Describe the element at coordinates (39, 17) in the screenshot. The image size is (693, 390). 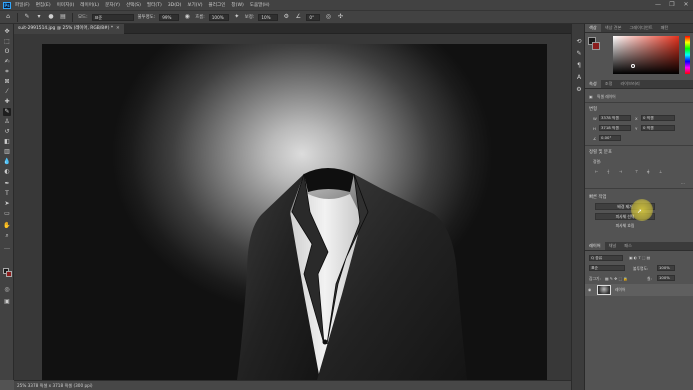
I see `chevron-down-icon: ▾` at that location.